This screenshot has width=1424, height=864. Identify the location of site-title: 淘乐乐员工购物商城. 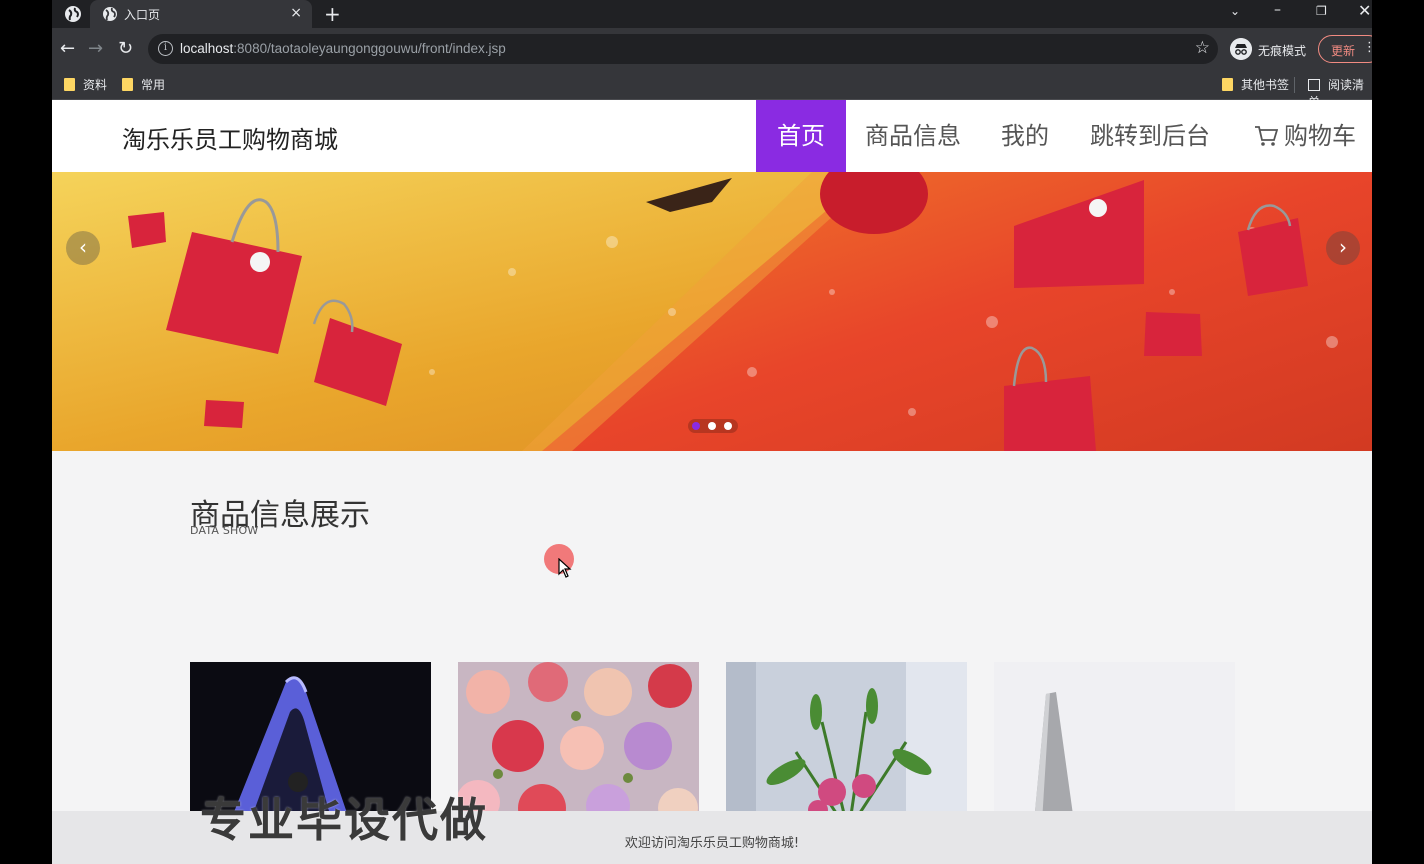
(230, 140).